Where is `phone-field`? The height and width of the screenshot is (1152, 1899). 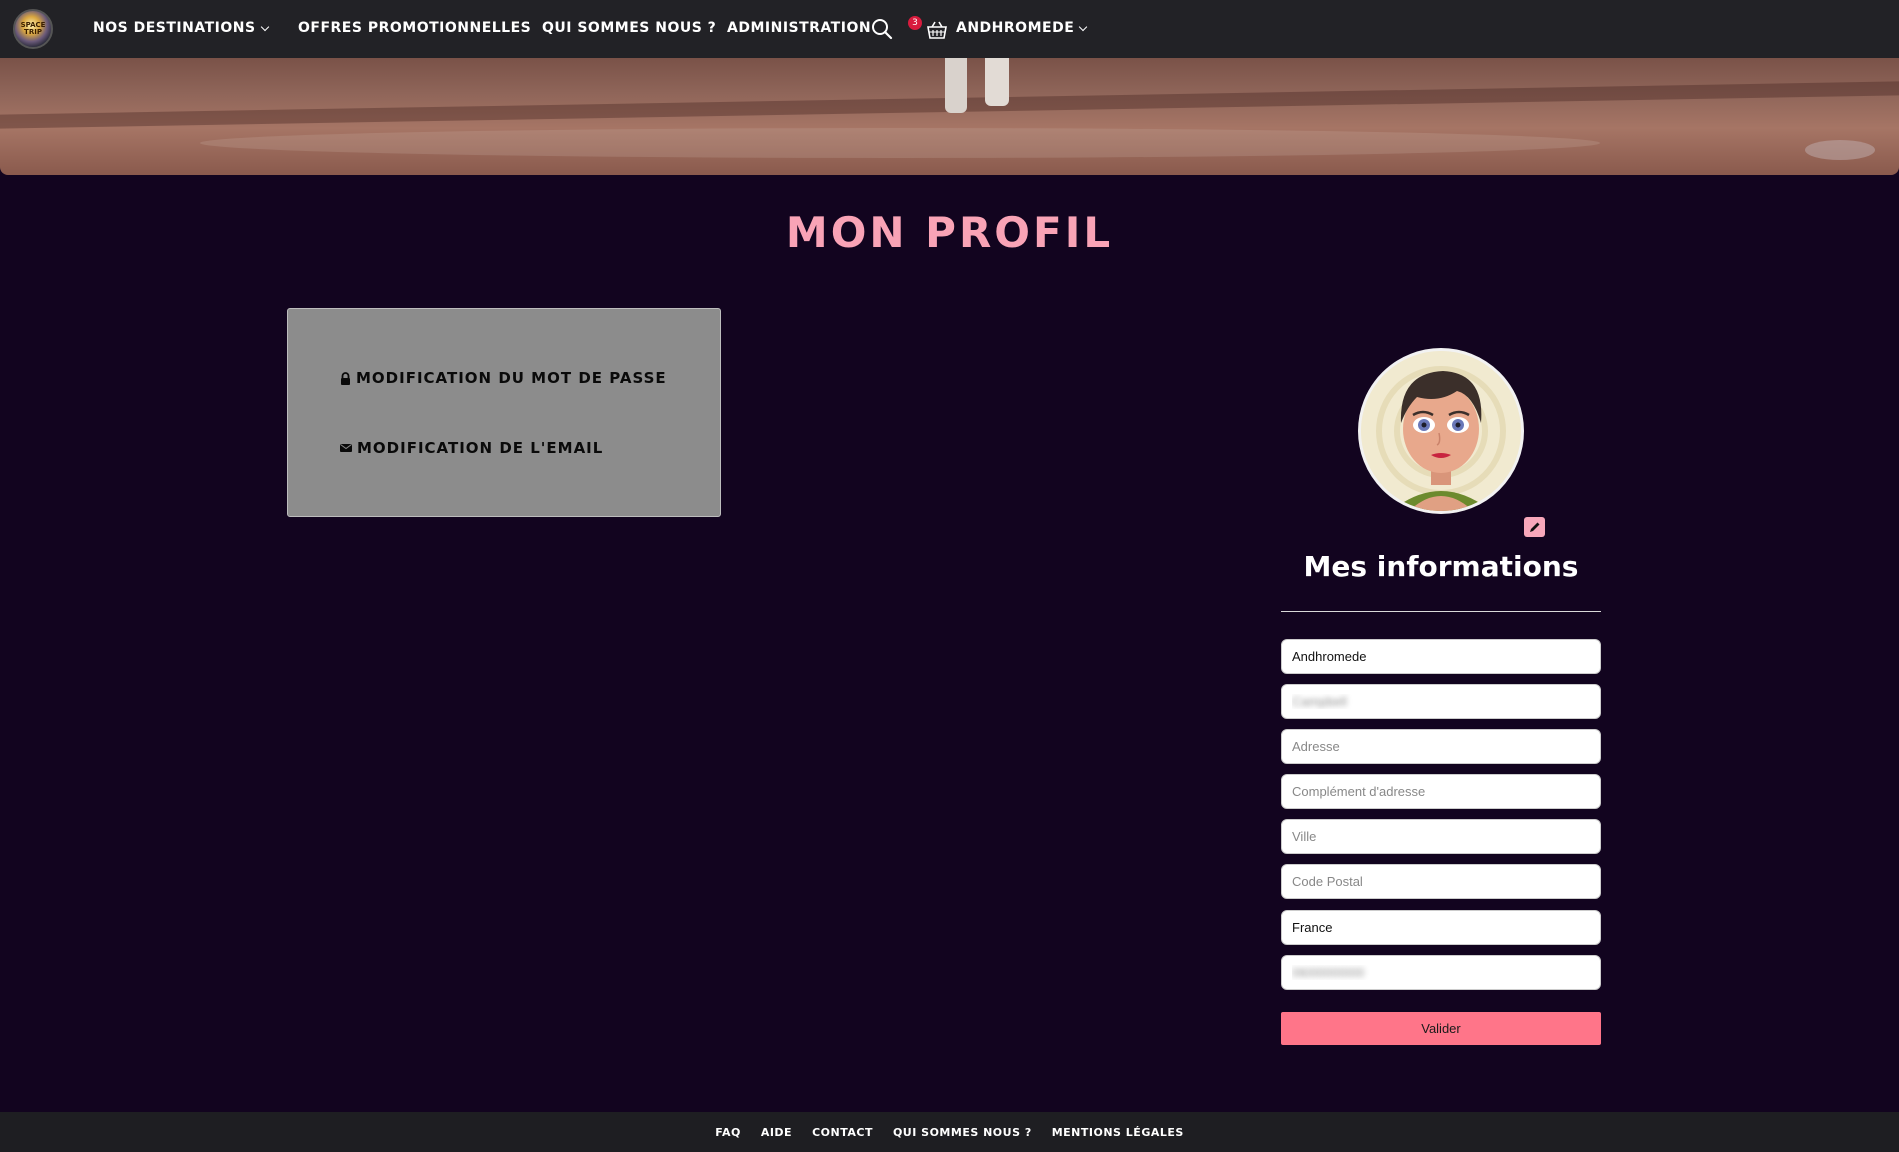 phone-field is located at coordinates (1441, 972).